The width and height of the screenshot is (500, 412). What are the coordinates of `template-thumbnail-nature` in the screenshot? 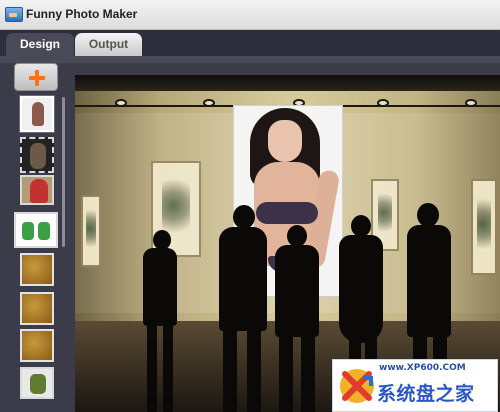 It's located at (37, 383).